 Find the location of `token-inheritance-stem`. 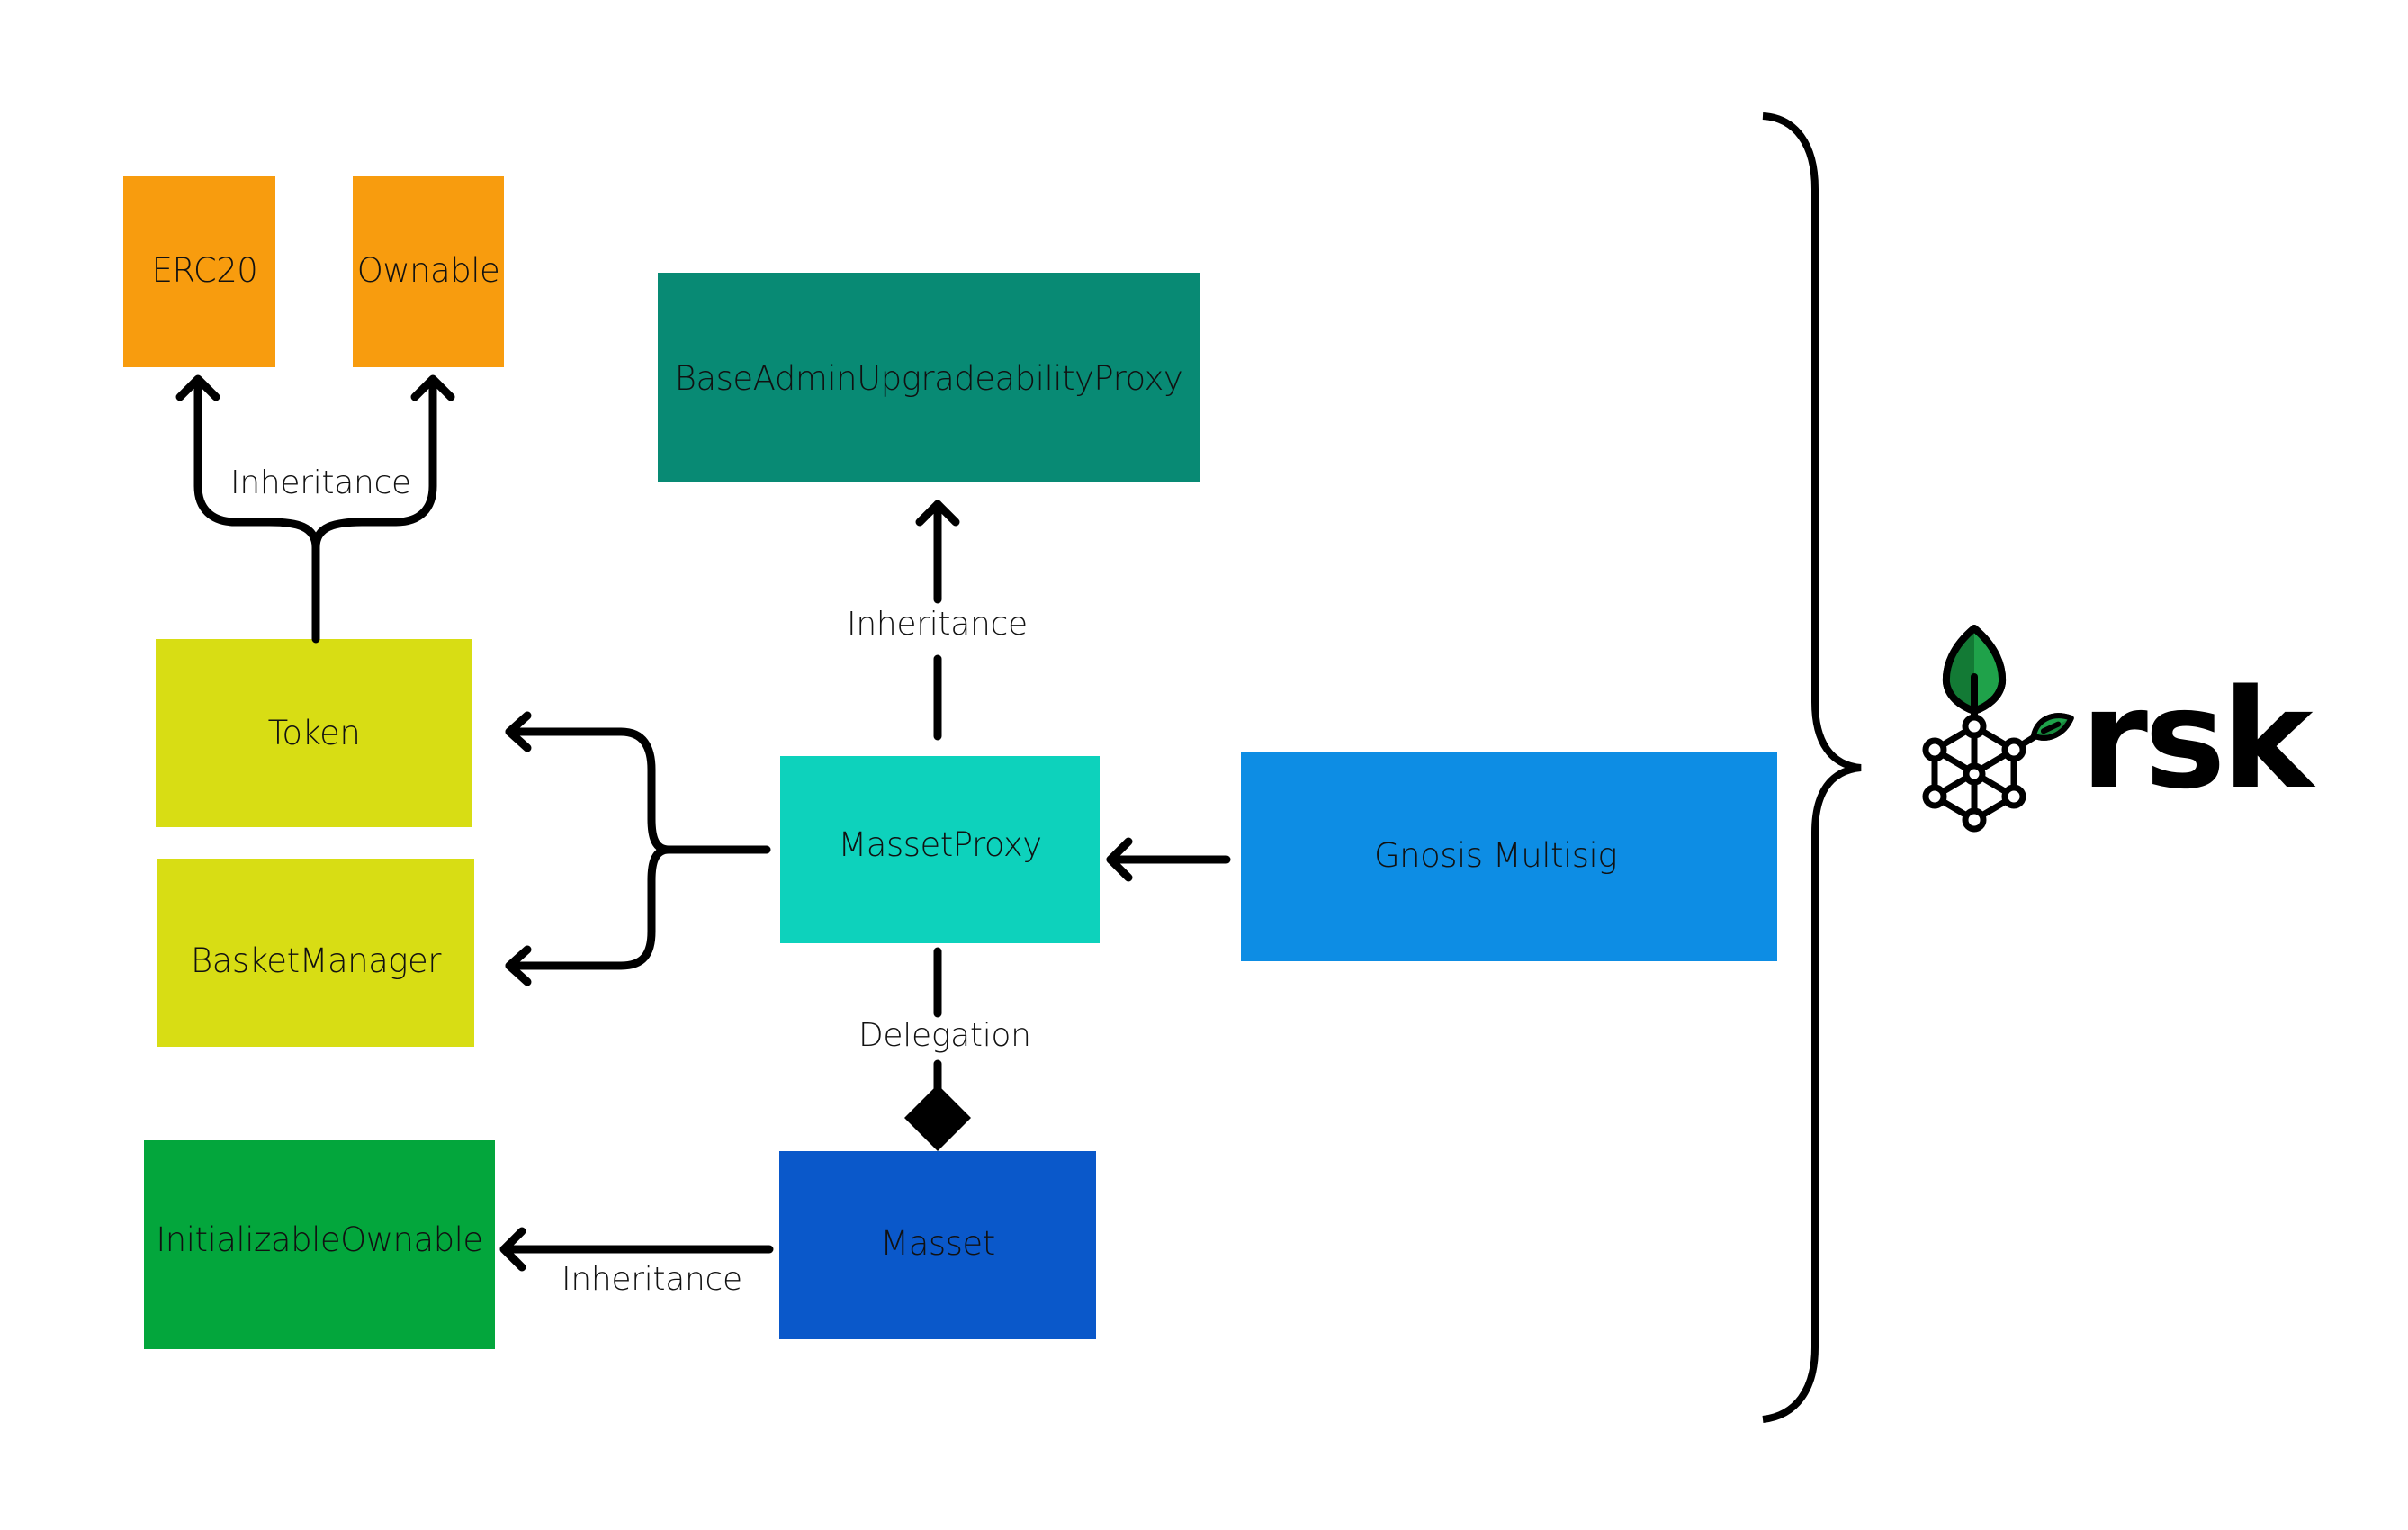

token-inheritance-stem is located at coordinates (256, 509).